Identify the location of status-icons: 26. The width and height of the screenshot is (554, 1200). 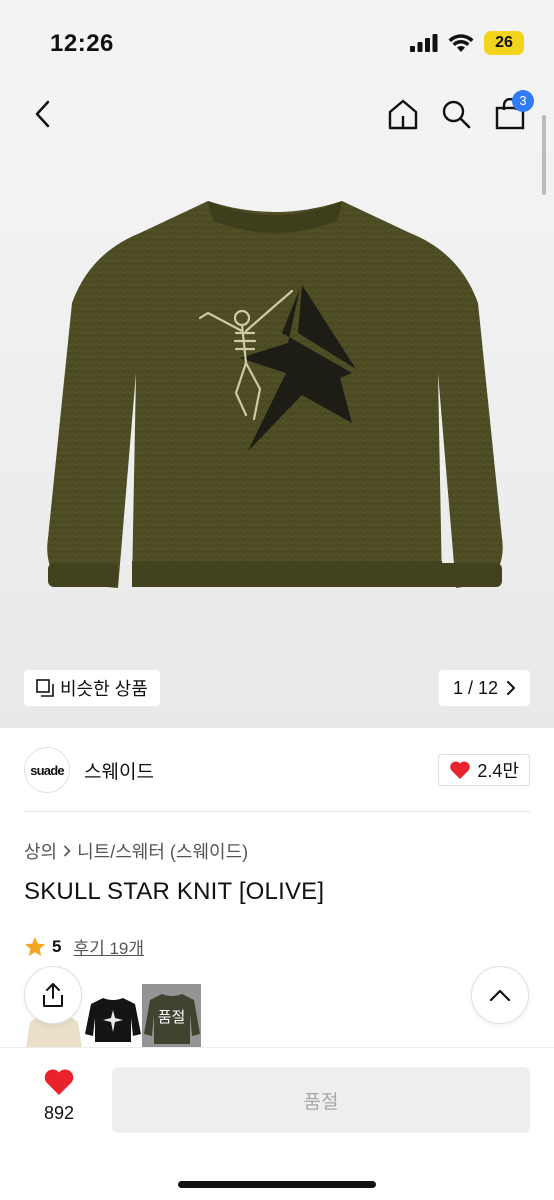
(467, 43).